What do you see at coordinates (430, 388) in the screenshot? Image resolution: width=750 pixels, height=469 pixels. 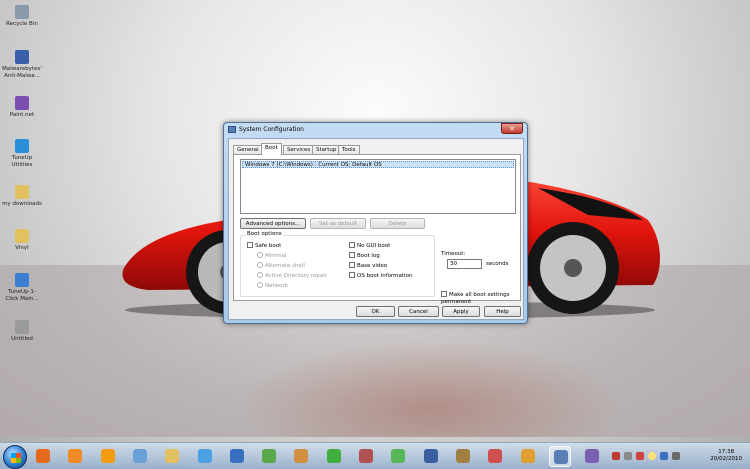 I see `wallpaper-flames` at bounding box center [430, 388].